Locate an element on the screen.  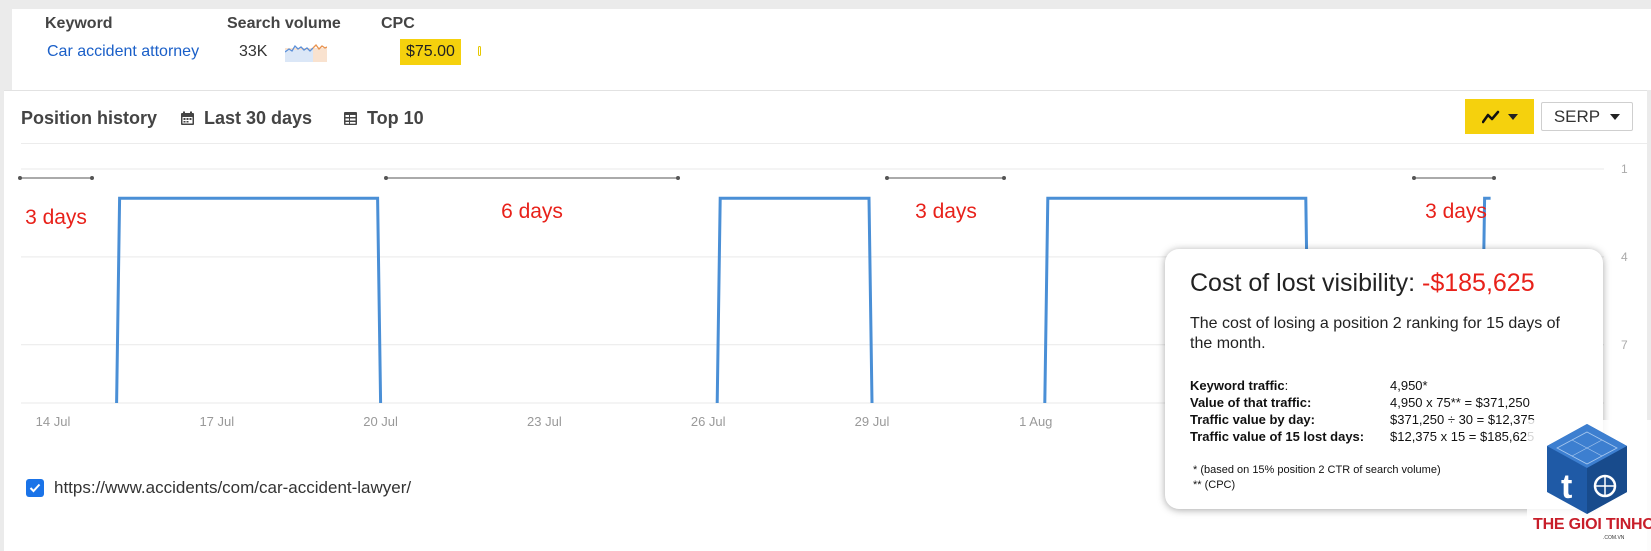
checkmark-icon is located at coordinates (35, 488).